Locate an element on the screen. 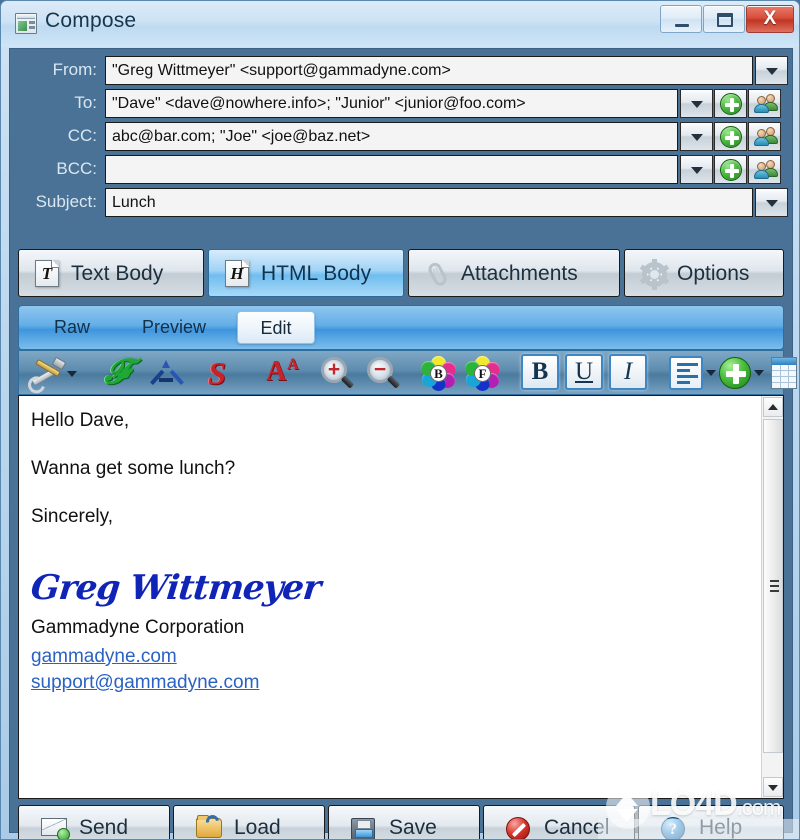 This screenshot has width=800, height=840. signature-link-website: gammadyne.com is located at coordinates (390, 657).